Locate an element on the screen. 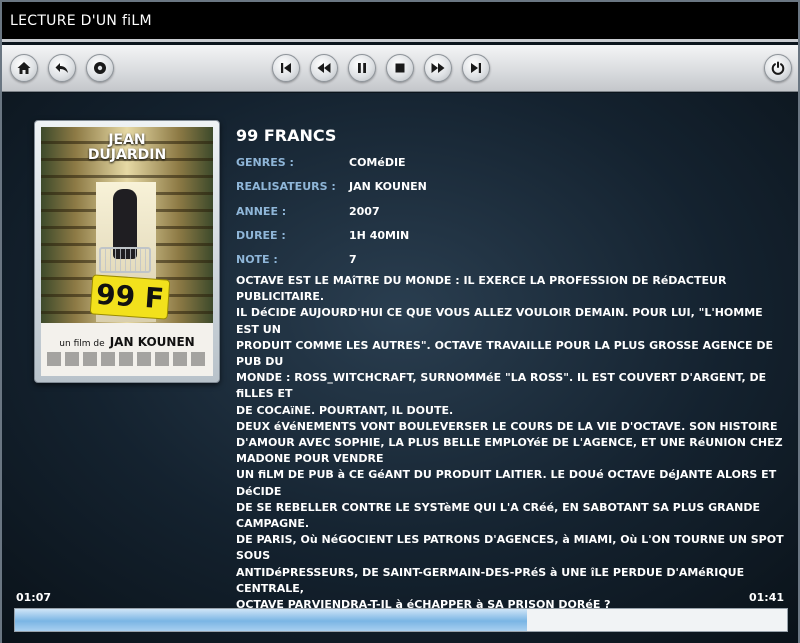  stop-icon is located at coordinates (400, 68).